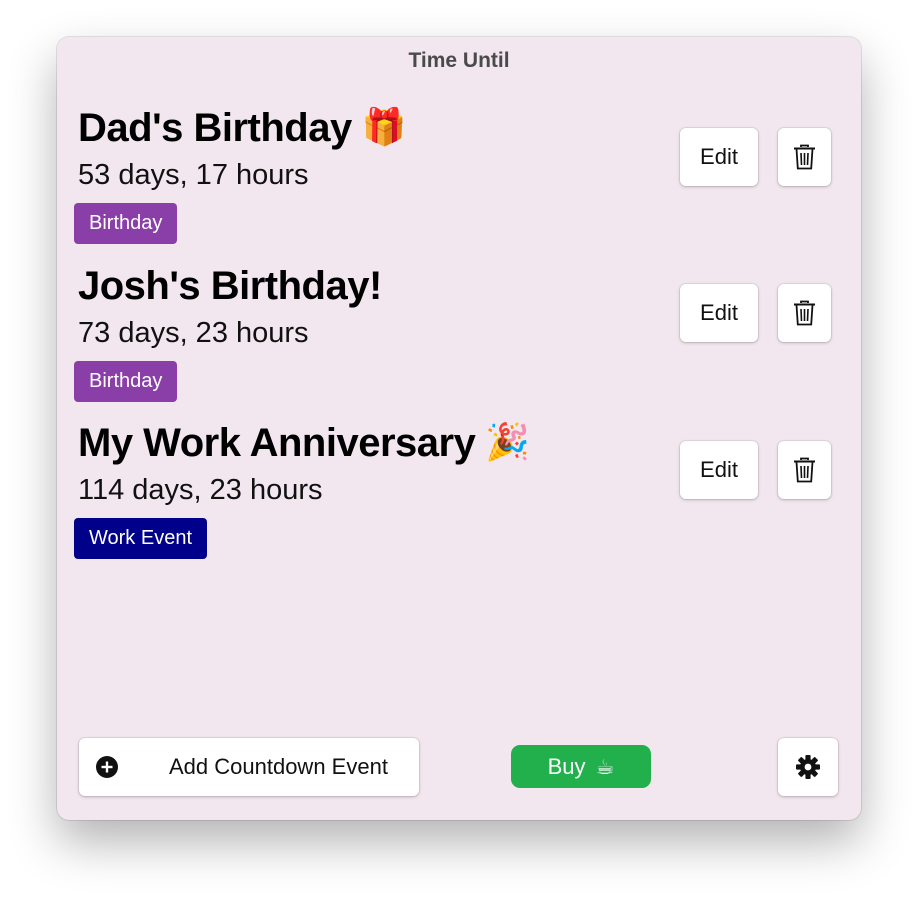  What do you see at coordinates (215, 128) in the screenshot?
I see `event-title-text: Dad's Birthday` at bounding box center [215, 128].